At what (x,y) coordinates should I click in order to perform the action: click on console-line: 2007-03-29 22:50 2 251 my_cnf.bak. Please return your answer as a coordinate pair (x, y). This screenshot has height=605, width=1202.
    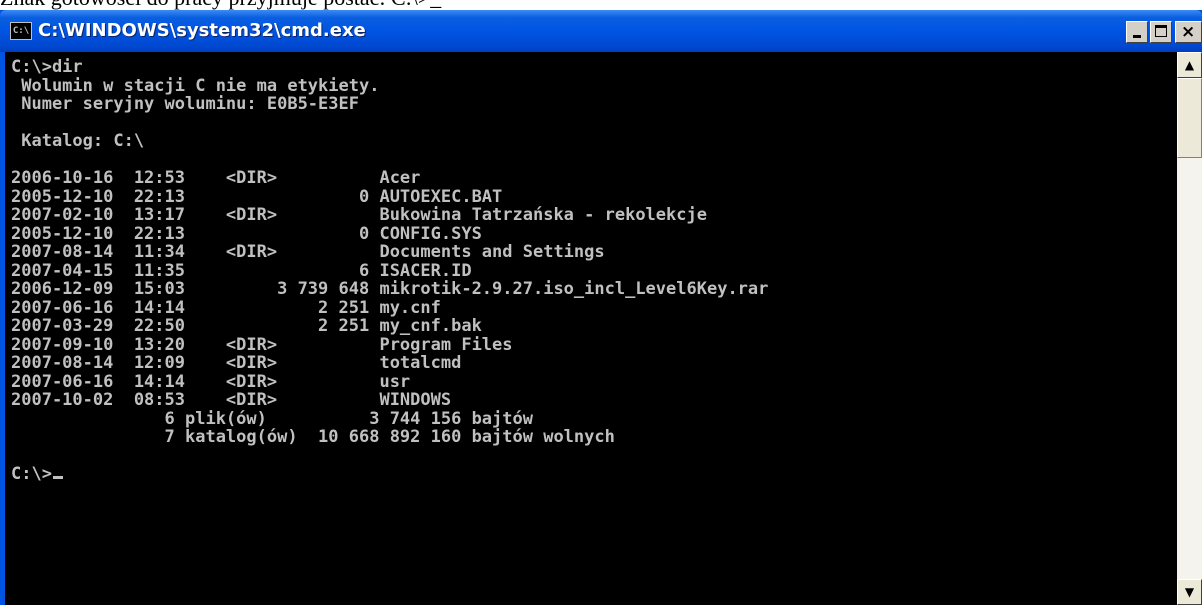
    Looking at the image, I should click on (246, 326).